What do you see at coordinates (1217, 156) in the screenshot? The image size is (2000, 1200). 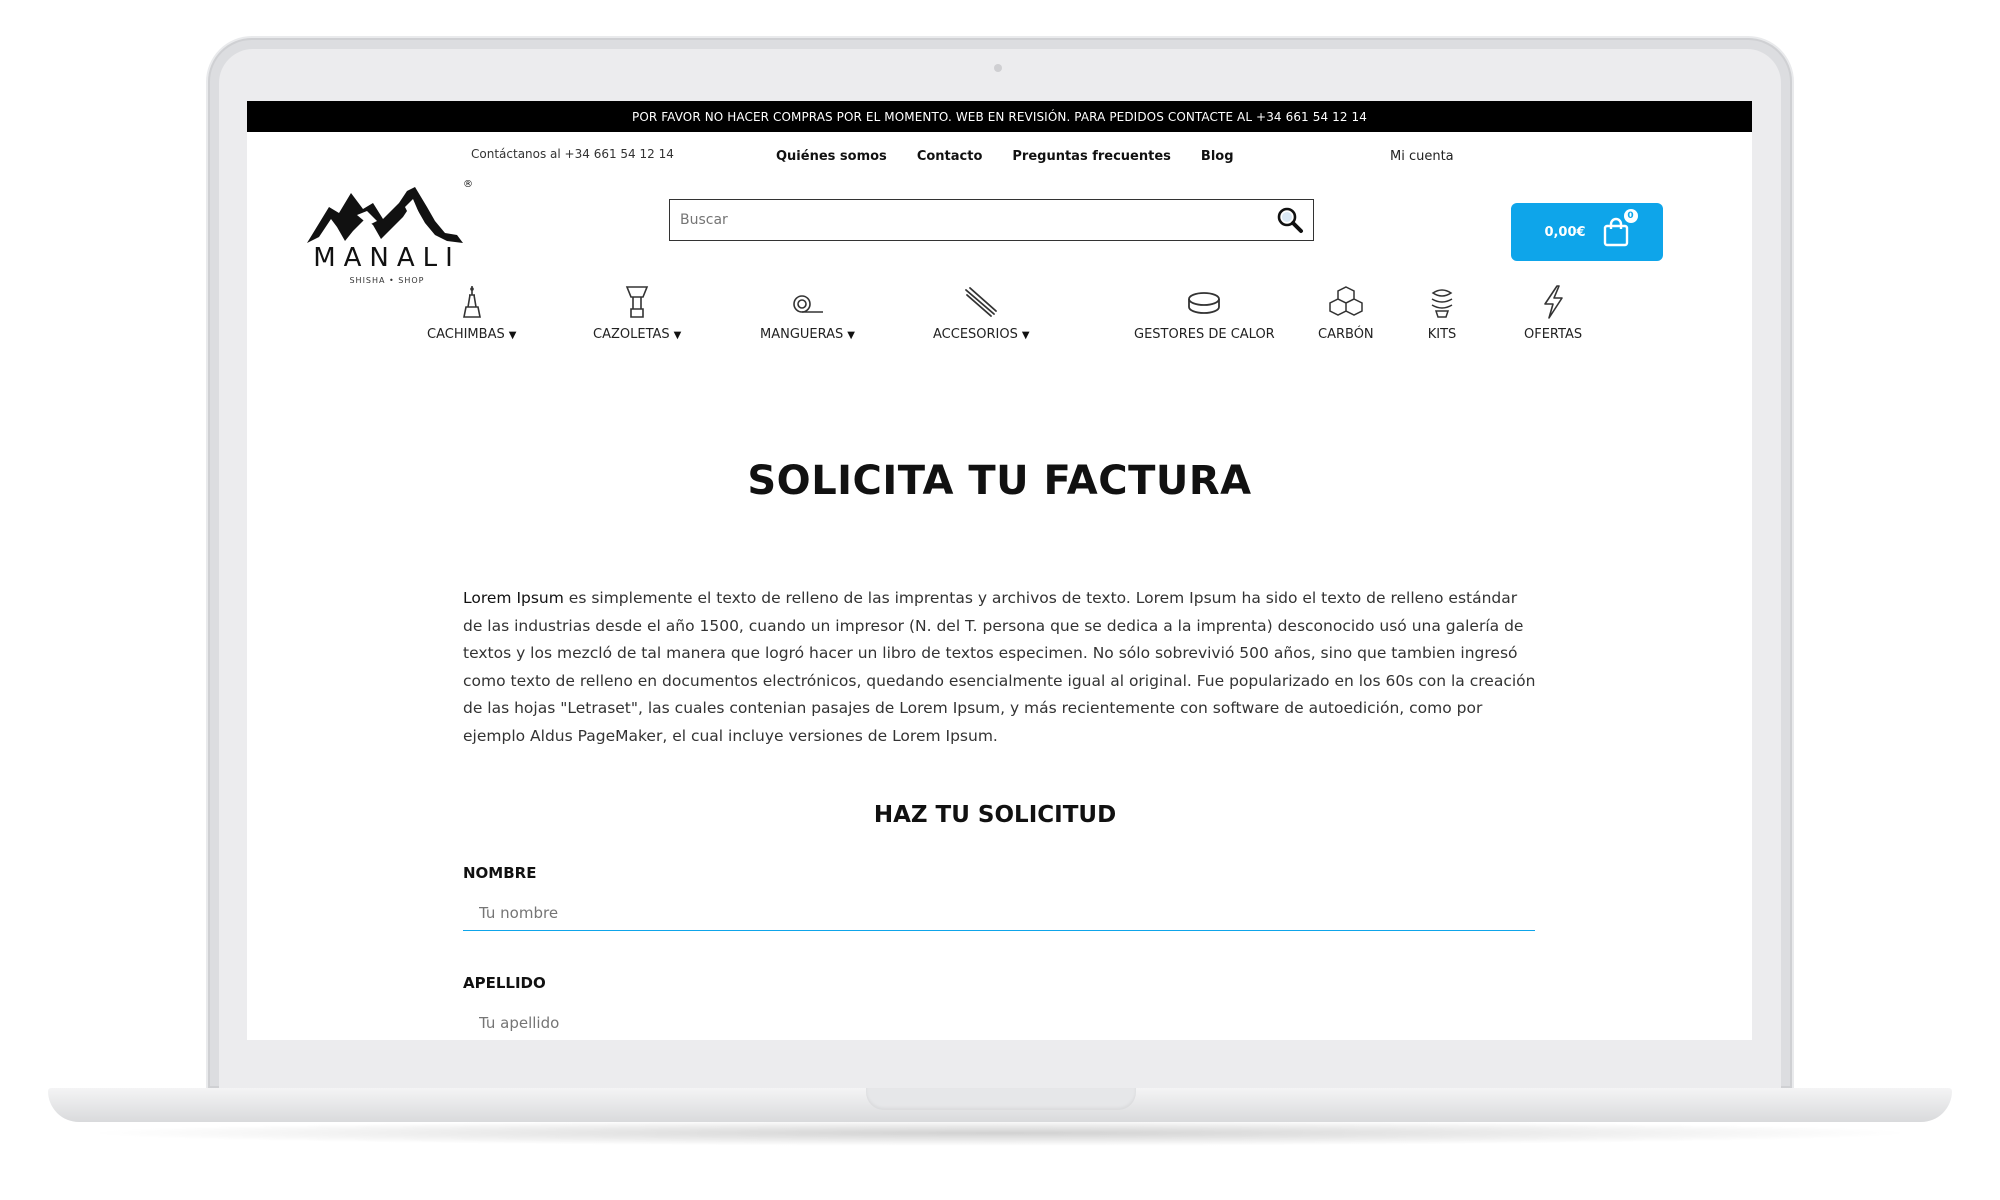 I see `nav-blog: Blog` at bounding box center [1217, 156].